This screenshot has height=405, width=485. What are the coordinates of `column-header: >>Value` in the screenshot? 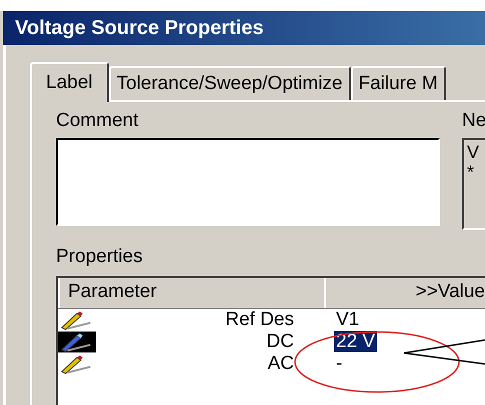 It's located at (405, 293).